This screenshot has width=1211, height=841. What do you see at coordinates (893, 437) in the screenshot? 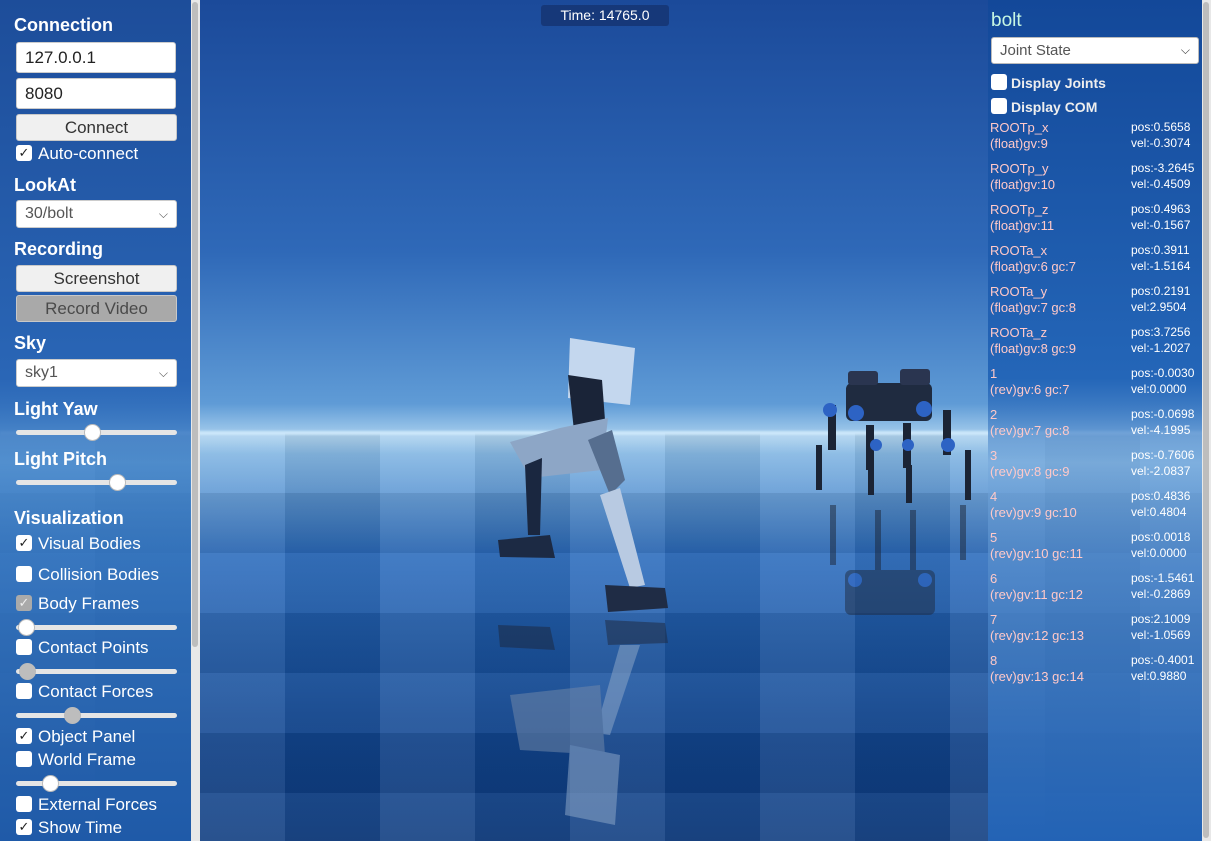
I see `anymal-robot` at bounding box center [893, 437].